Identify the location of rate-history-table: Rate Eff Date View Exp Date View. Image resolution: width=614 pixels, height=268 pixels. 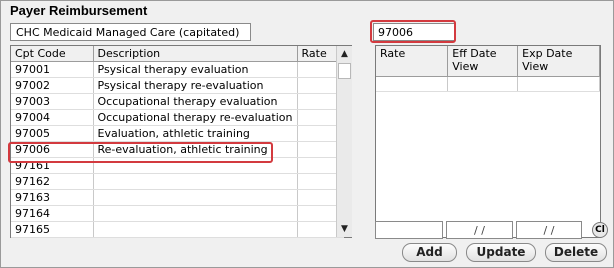
(488, 69).